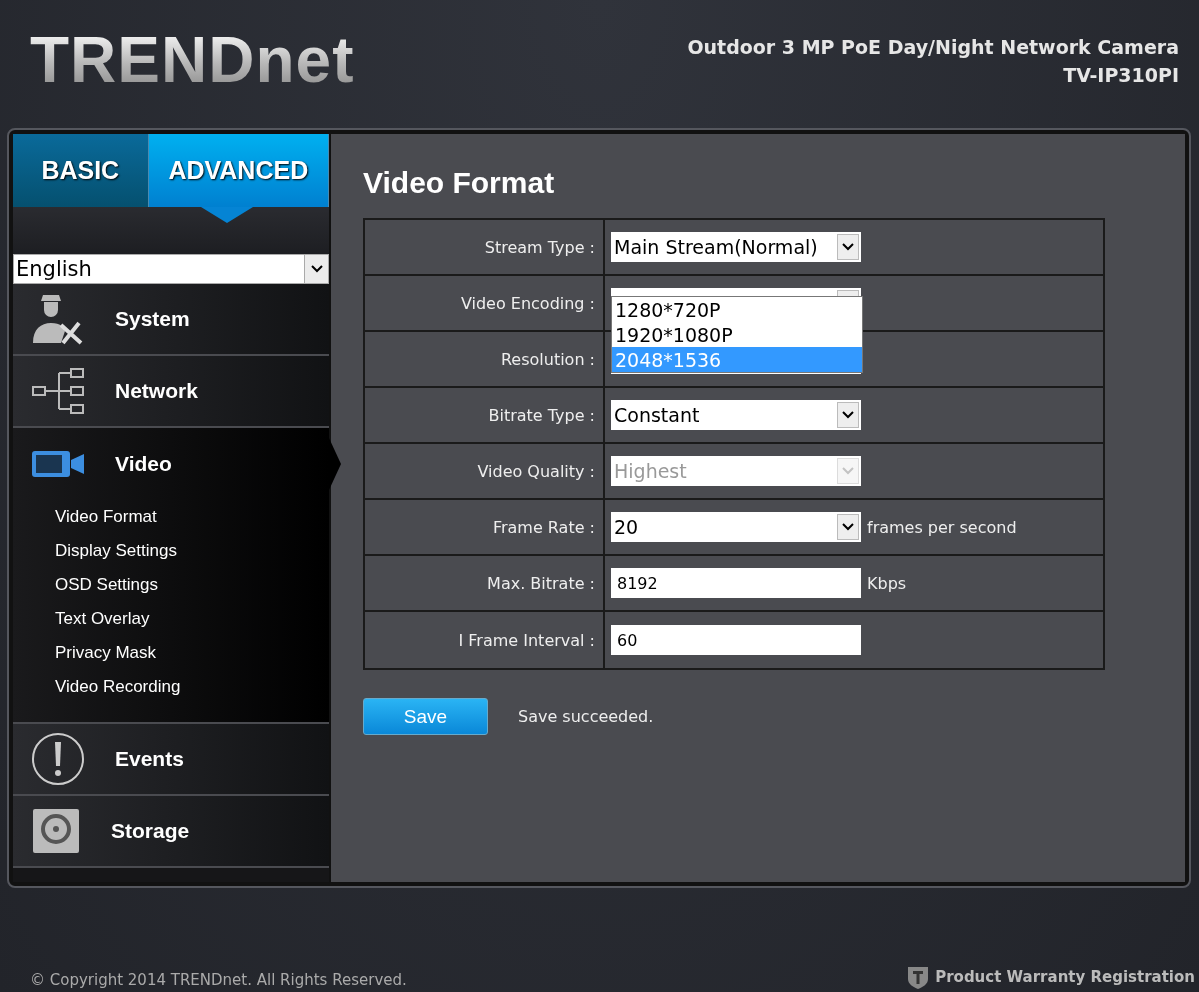 The image size is (1199, 992). Describe the element at coordinates (171, 269) in the screenshot. I see `language-select: English` at that location.